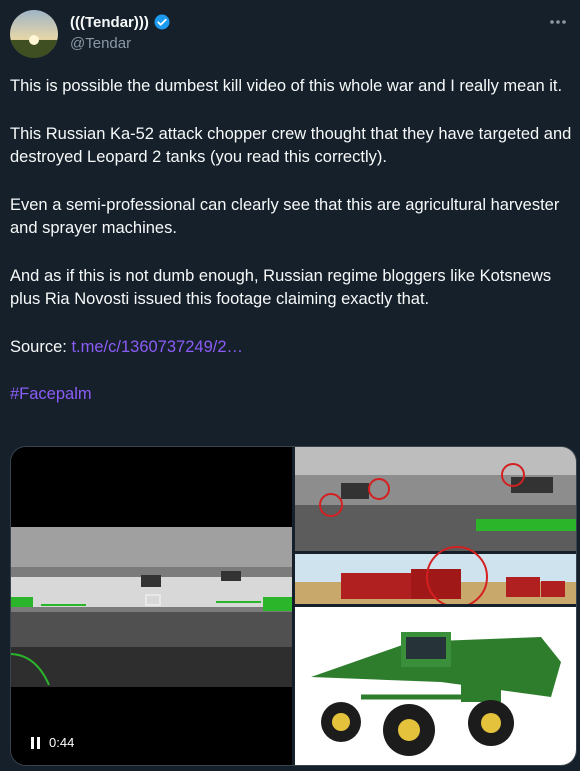 This screenshot has width=580, height=771. I want to click on author-name-row: (((Tendar))), so click(120, 22).